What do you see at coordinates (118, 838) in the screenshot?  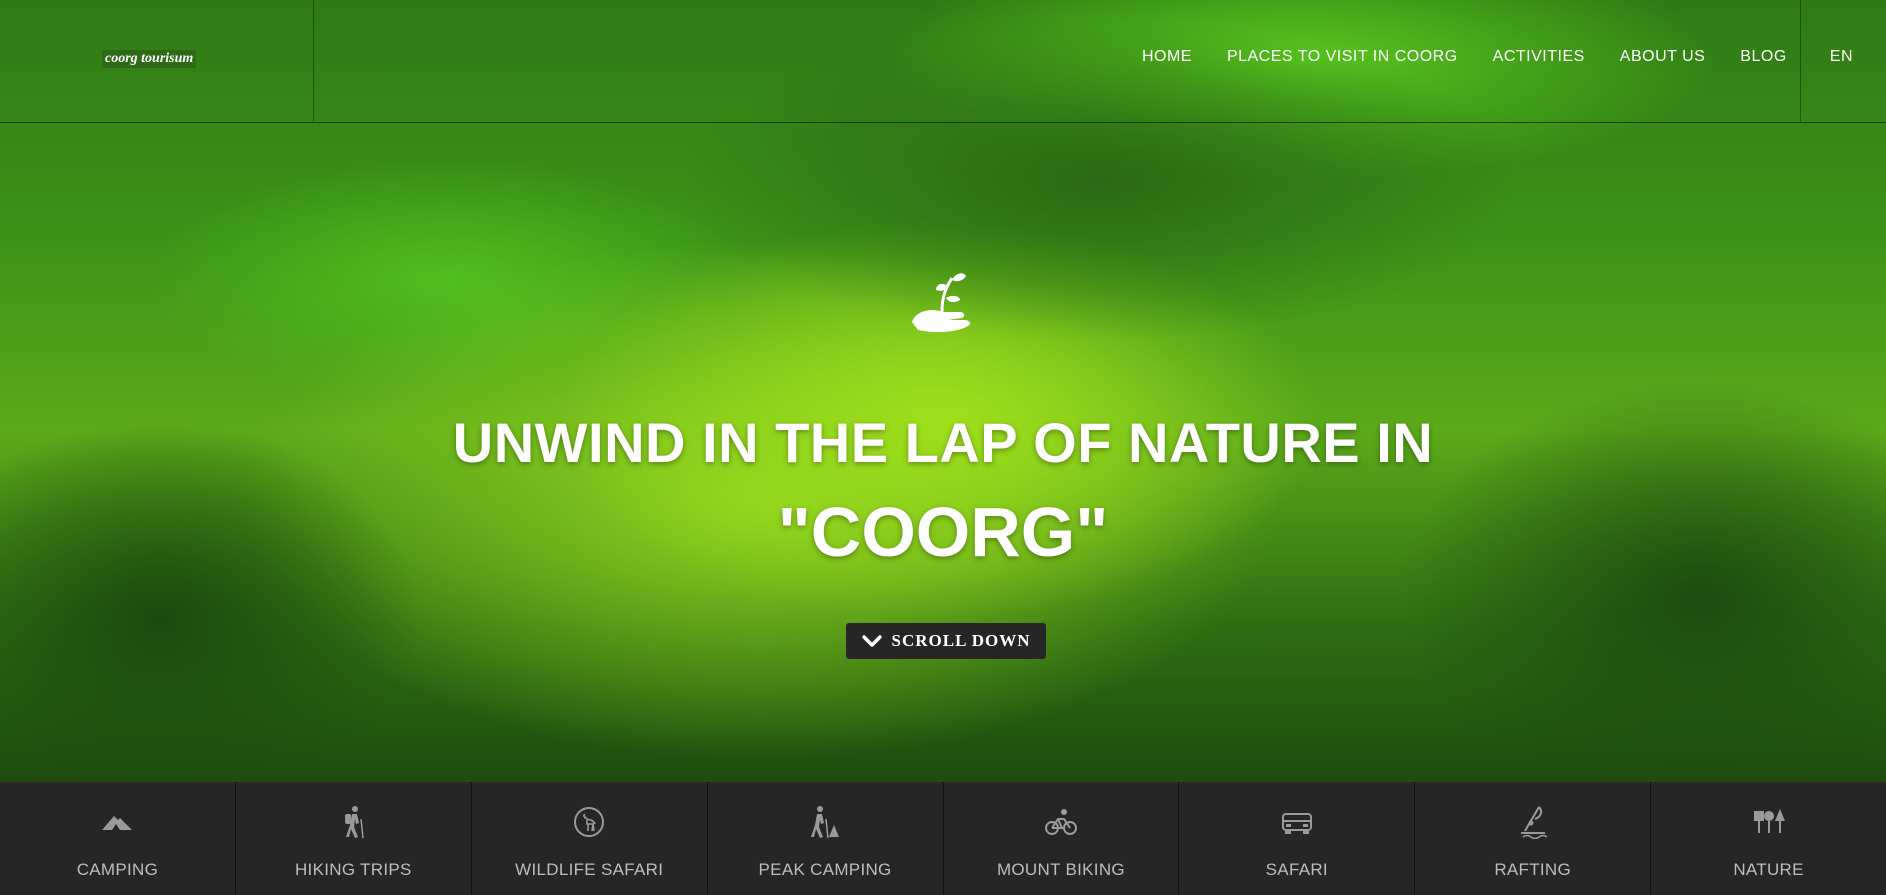 I see `category-camping: CAMPING` at bounding box center [118, 838].